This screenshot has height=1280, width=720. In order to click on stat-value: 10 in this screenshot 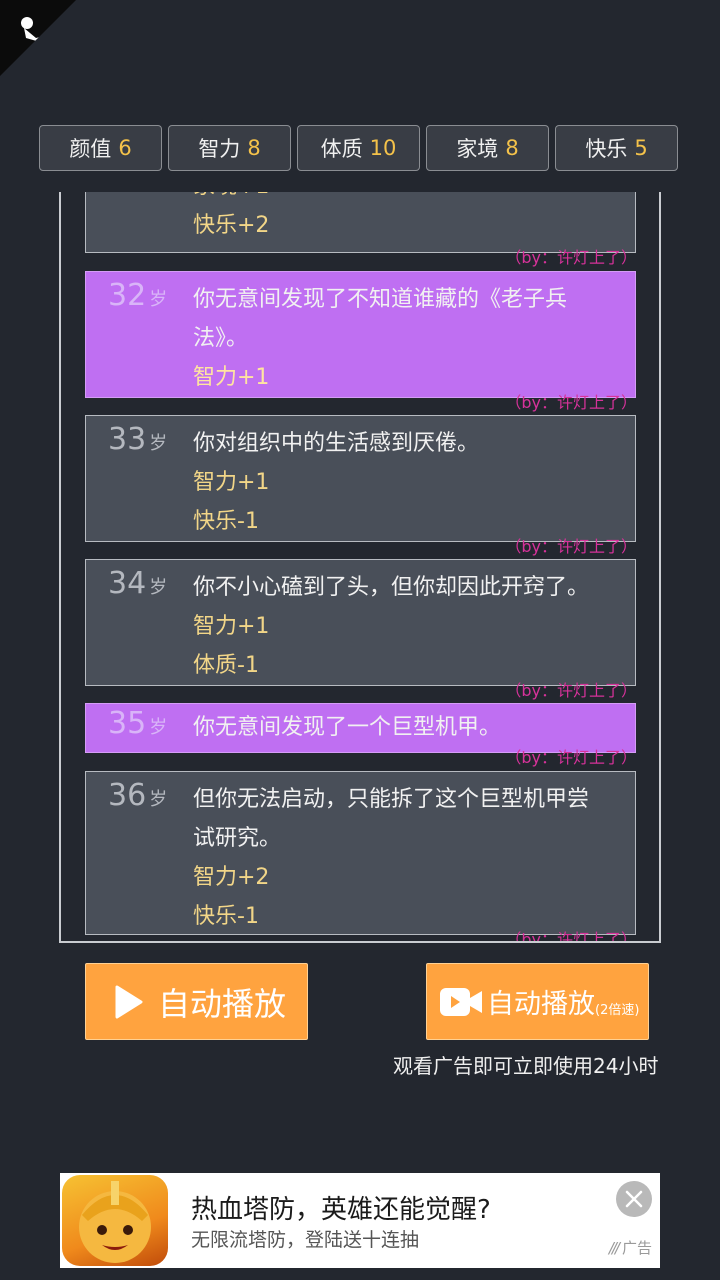, I will do `click(383, 148)`.